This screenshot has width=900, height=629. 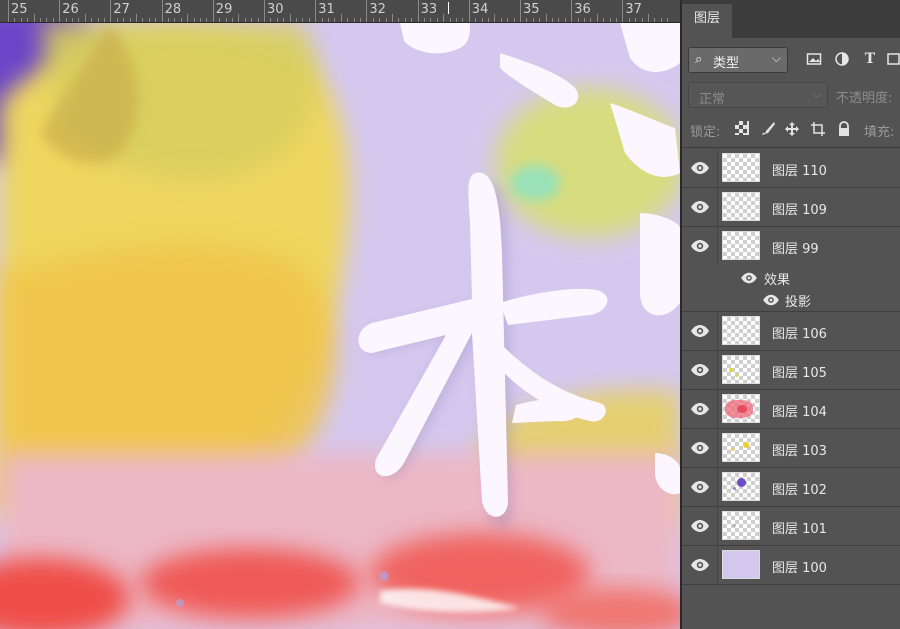 I want to click on layer-name: 图层 109, so click(x=799, y=208).